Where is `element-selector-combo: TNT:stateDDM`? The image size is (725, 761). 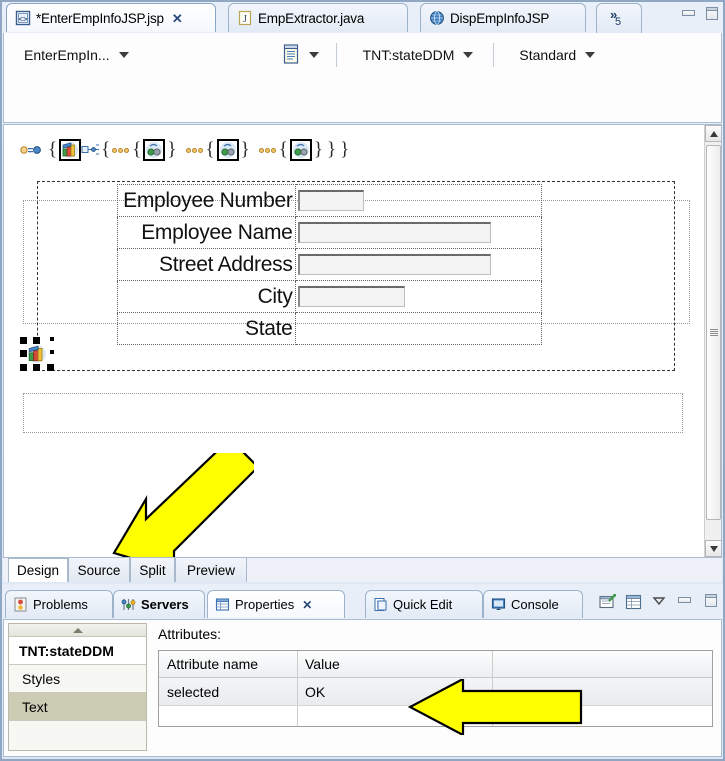
element-selector-combo: TNT:stateDDM is located at coordinates (418, 55).